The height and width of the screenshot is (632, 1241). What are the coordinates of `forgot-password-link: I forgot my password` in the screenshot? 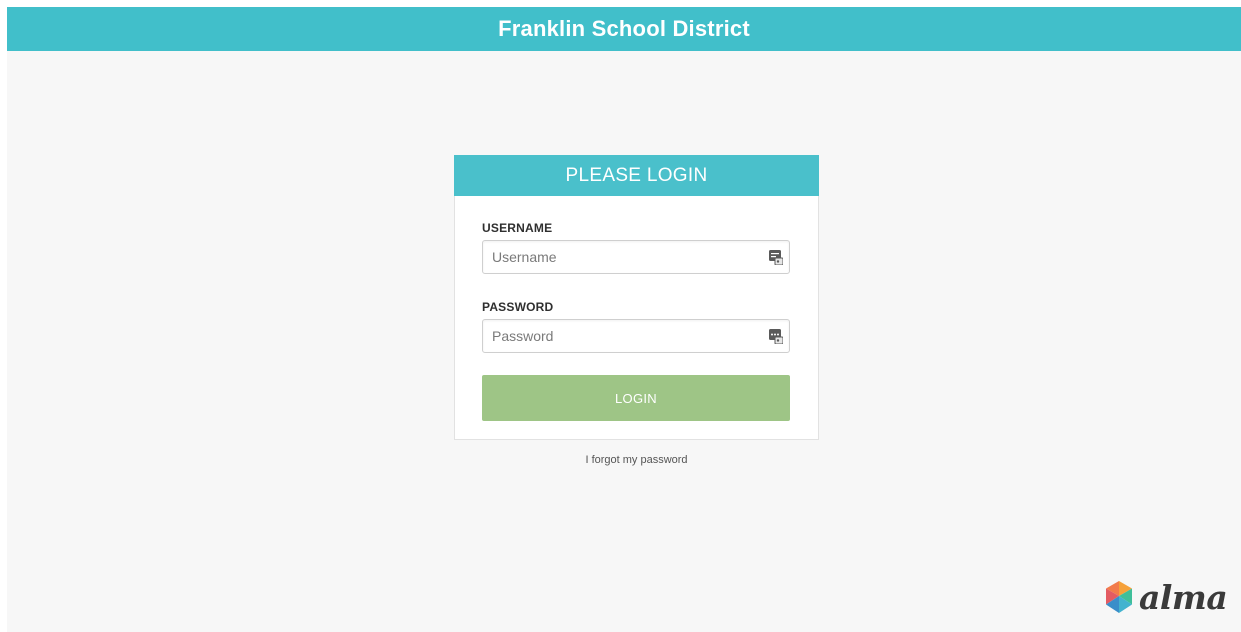 It's located at (636, 460).